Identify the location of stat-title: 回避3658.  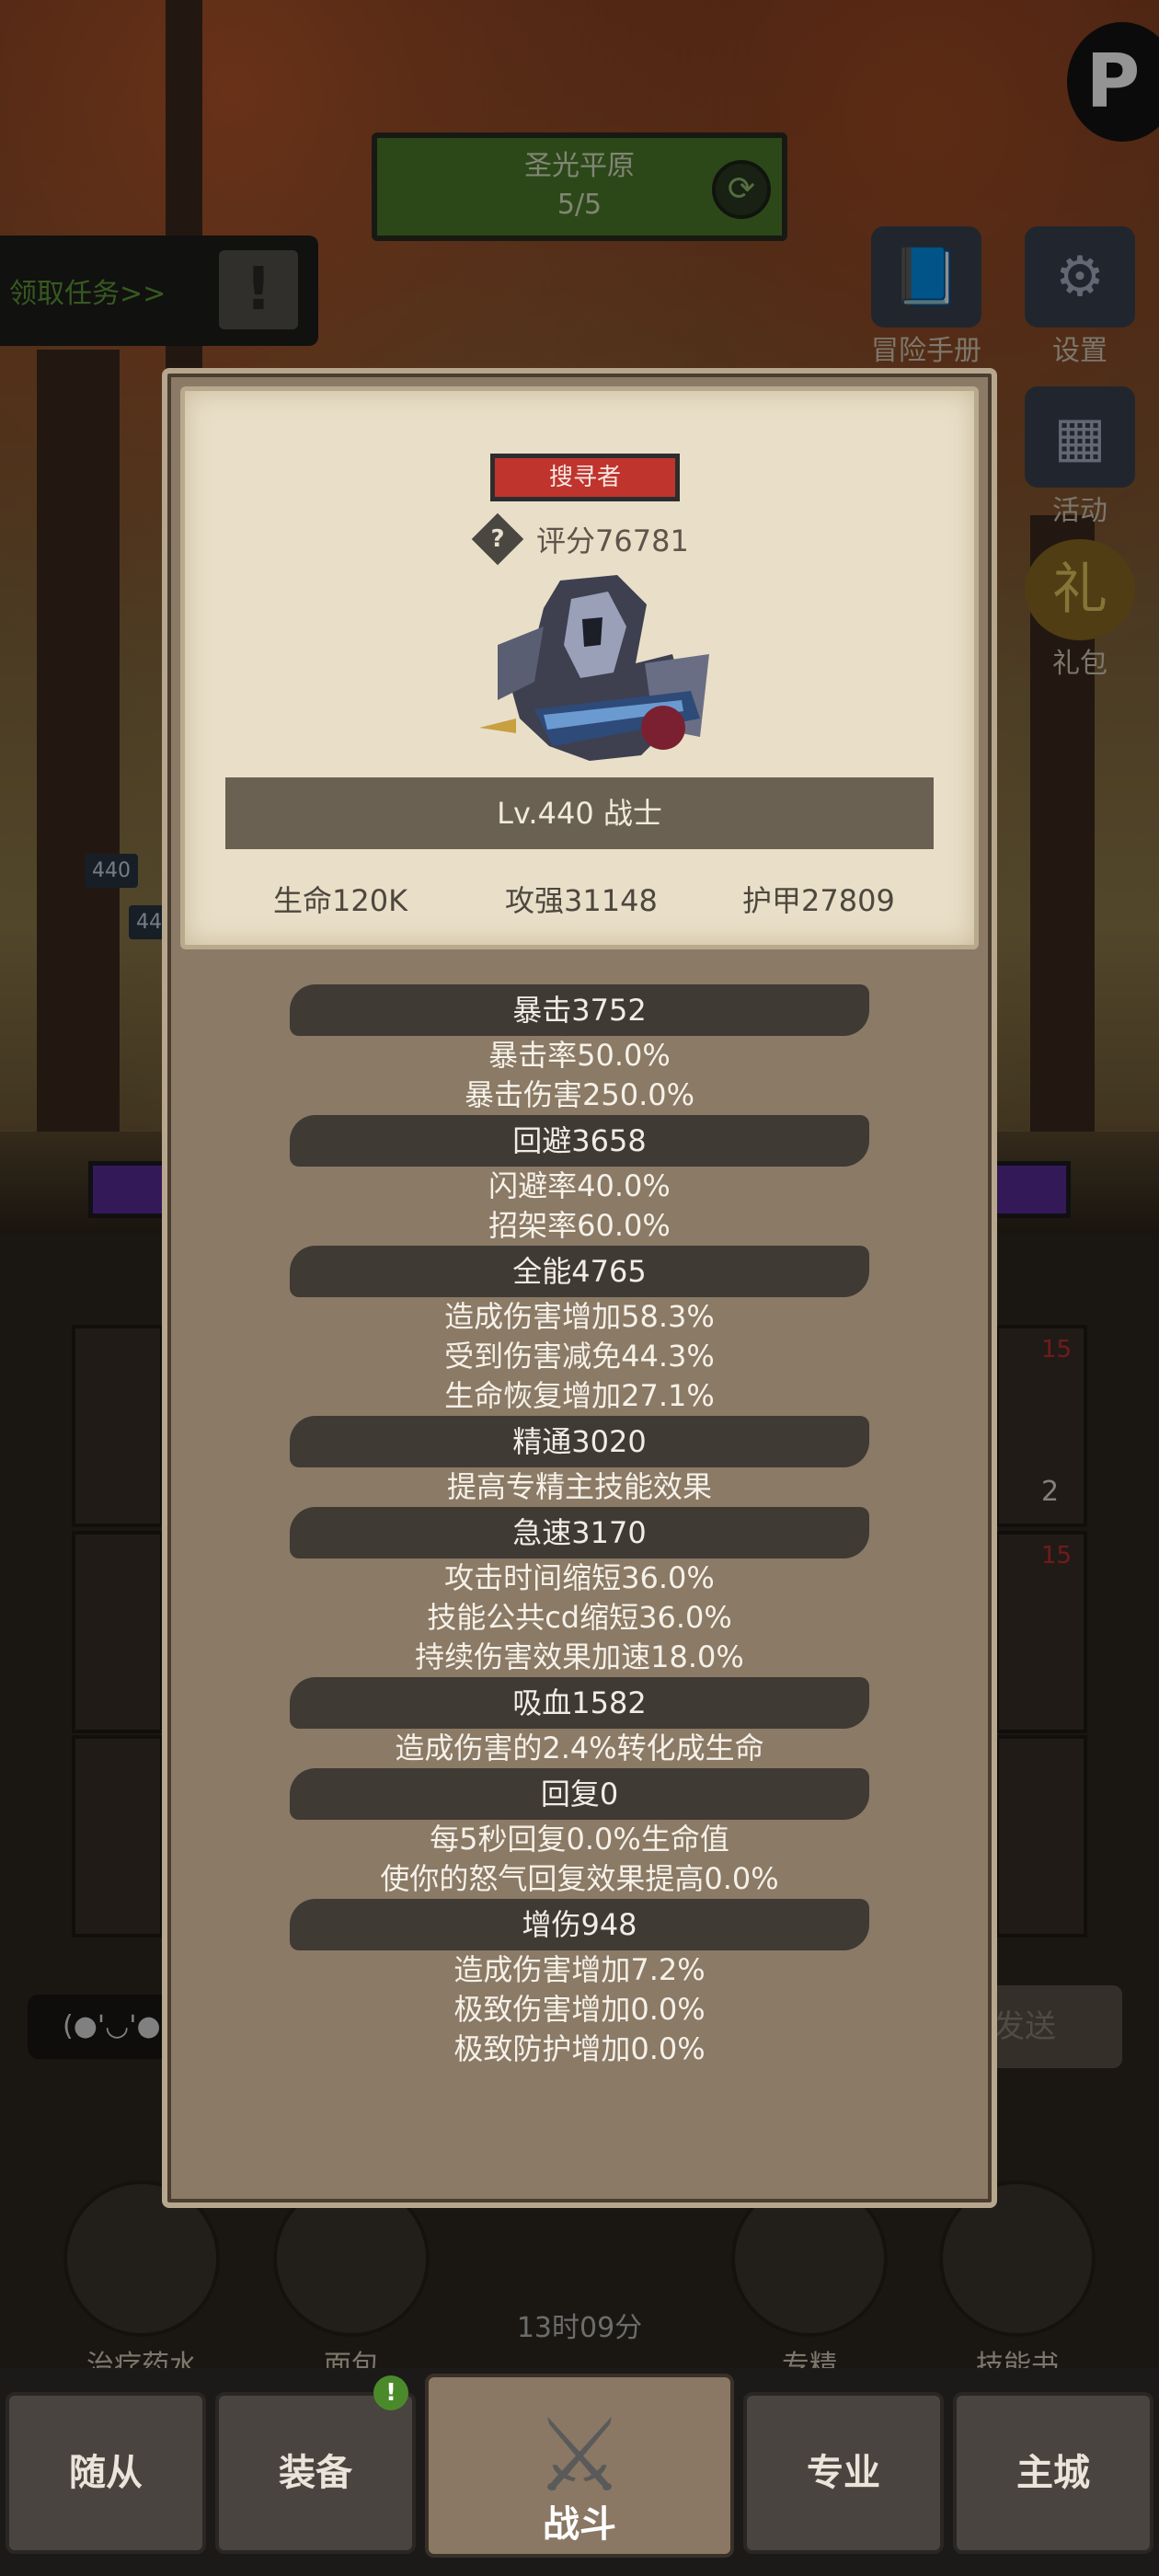
(579, 1141).